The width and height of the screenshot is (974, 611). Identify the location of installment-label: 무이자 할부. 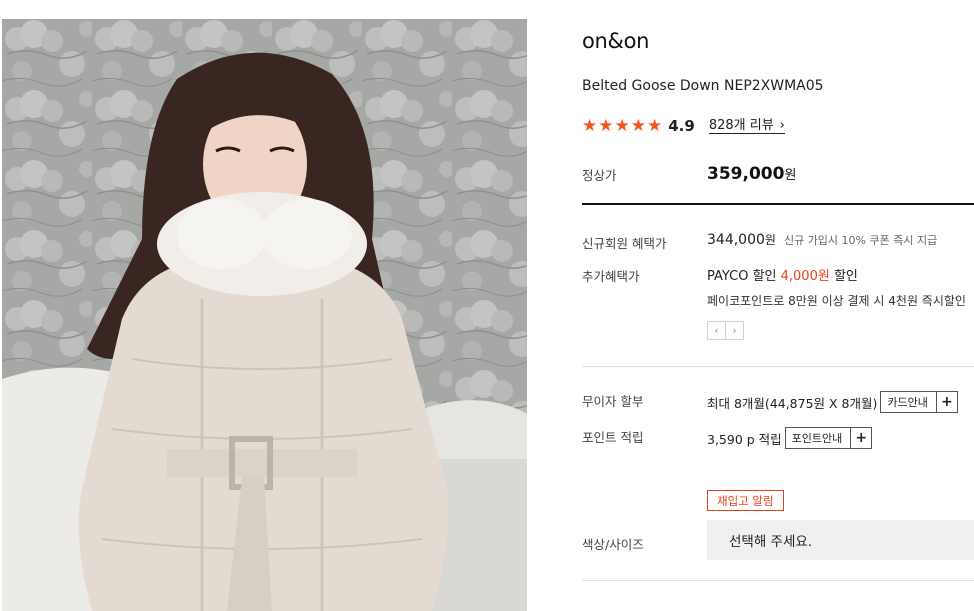
(613, 401).